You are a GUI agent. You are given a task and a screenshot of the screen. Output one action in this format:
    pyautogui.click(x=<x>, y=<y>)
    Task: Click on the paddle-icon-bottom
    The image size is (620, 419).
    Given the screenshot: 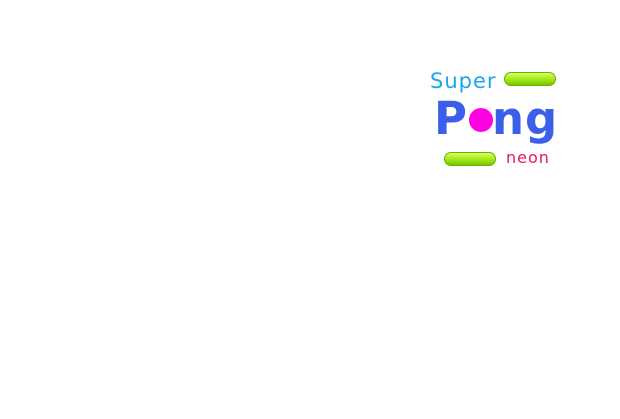 What is the action you would take?
    pyautogui.click(x=470, y=159)
    